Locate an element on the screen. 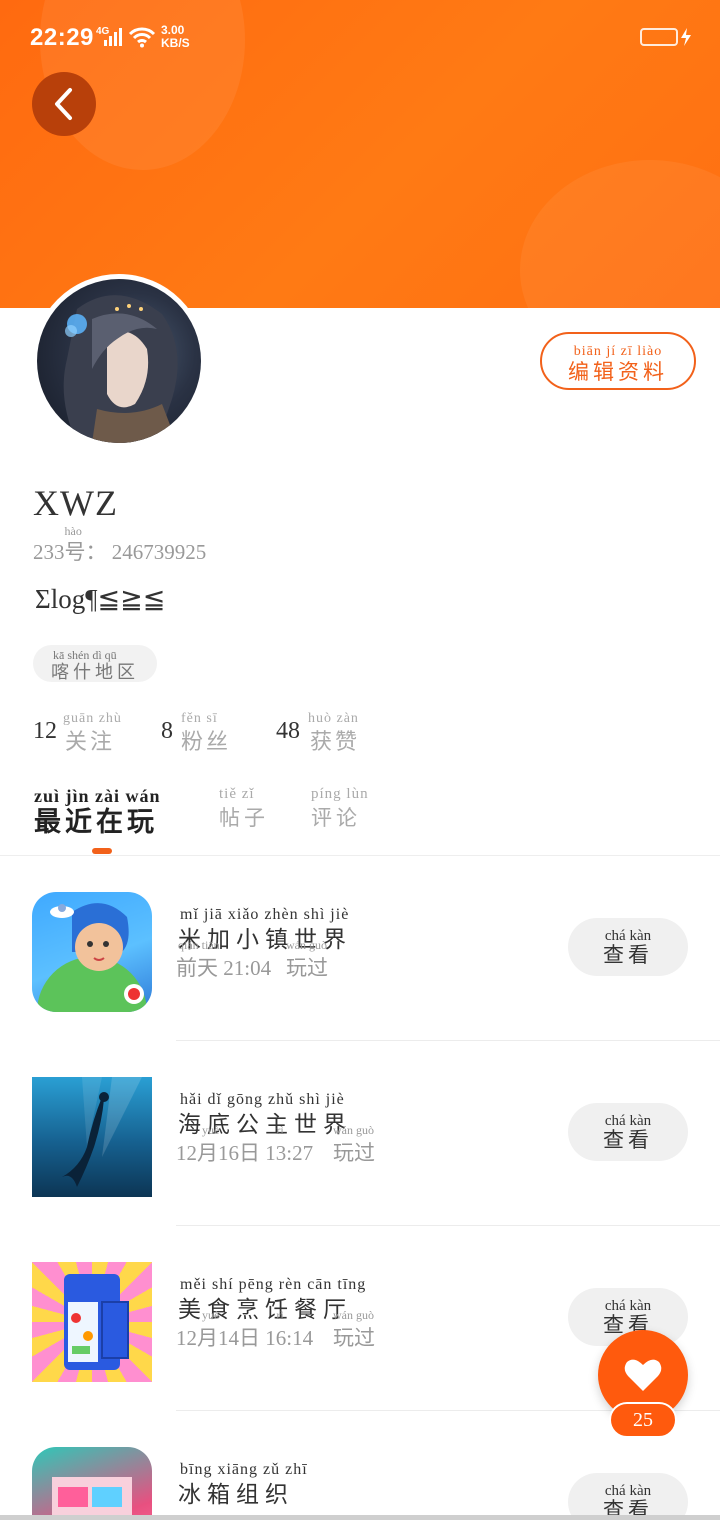  status-bar: 22:29 4G 3.00 KB/S is located at coordinates (360, 40).